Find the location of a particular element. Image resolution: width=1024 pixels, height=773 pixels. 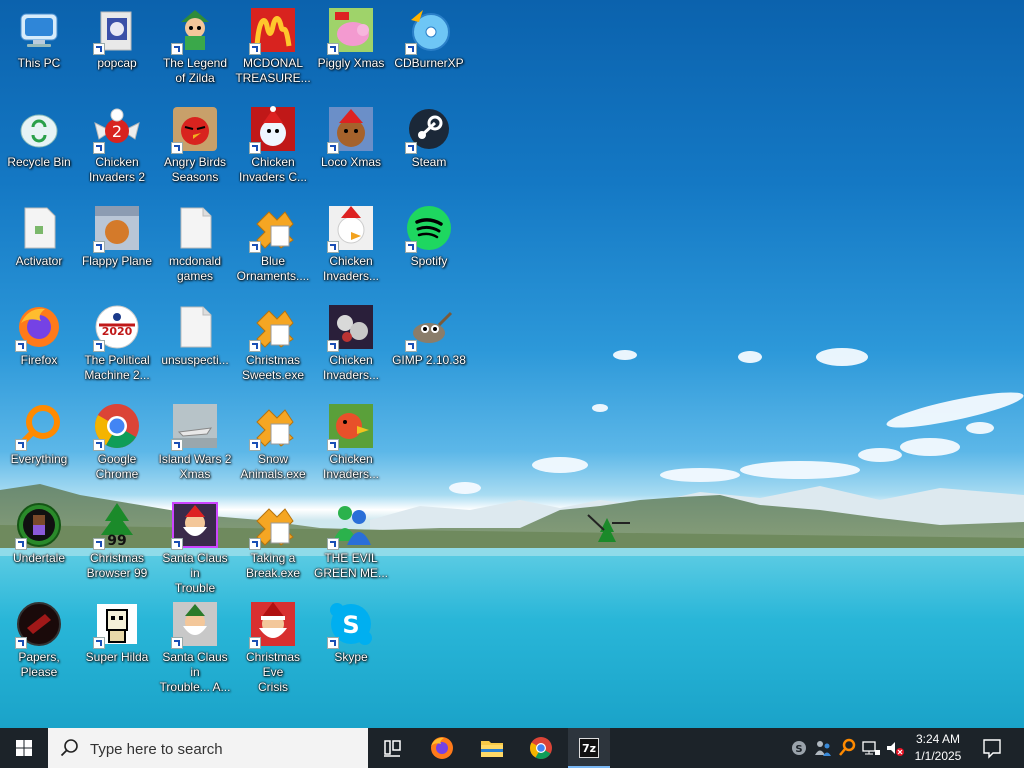

desktop-icon-skype: S Skype is located at coordinates (351, 644).